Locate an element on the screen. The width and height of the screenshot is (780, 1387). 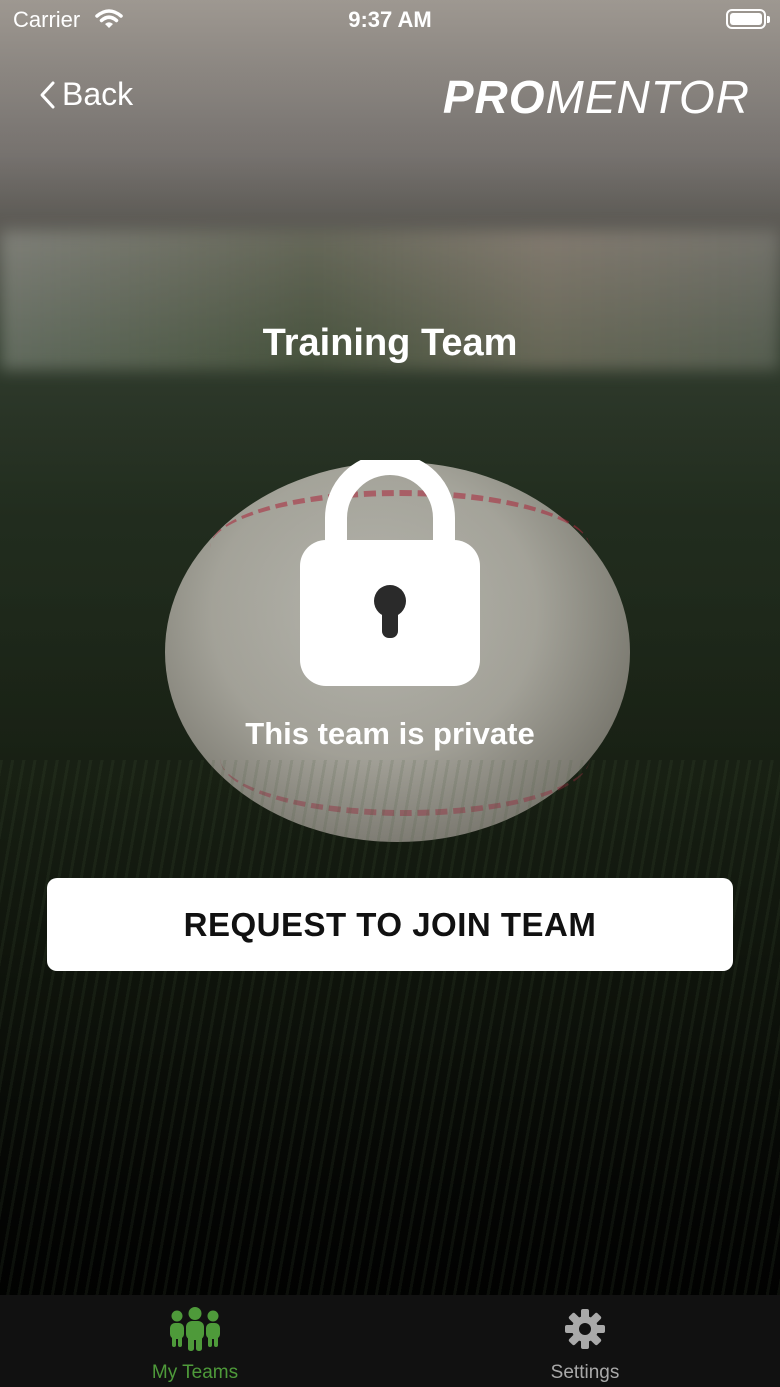
tab-bar: My Teams Settings is located at coordinates (390, 1341).